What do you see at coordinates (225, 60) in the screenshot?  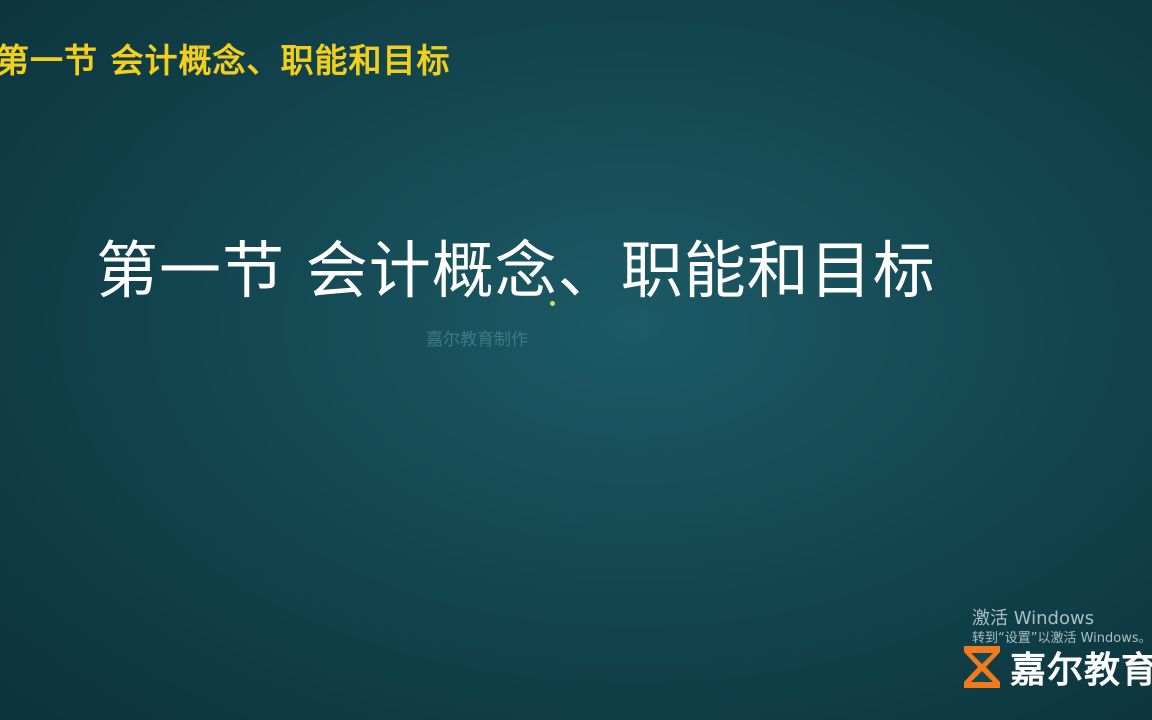 I see `header-title: 第一节 会计概念、职能和目标` at bounding box center [225, 60].